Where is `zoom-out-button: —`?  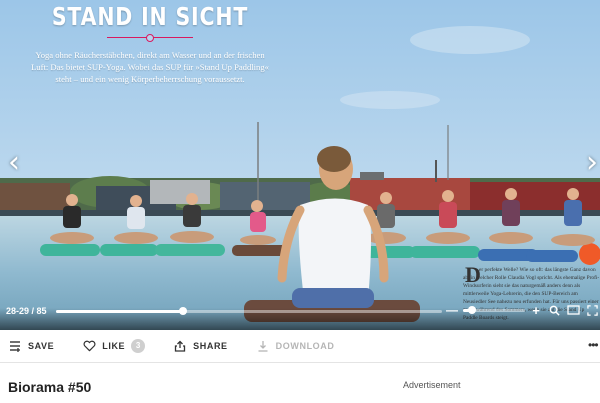
zoom-out-button: — is located at coordinates (452, 310).